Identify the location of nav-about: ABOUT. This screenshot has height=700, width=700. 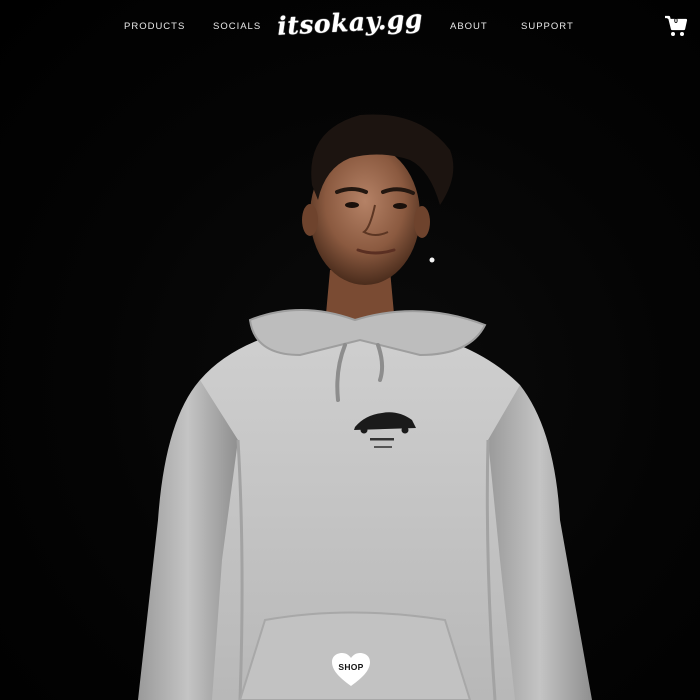
(469, 26).